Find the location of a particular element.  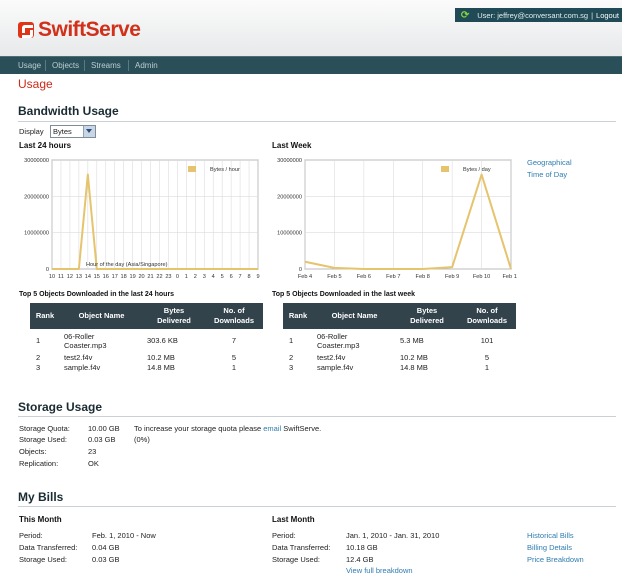

rank-cell: 3 is located at coordinates (291, 367).